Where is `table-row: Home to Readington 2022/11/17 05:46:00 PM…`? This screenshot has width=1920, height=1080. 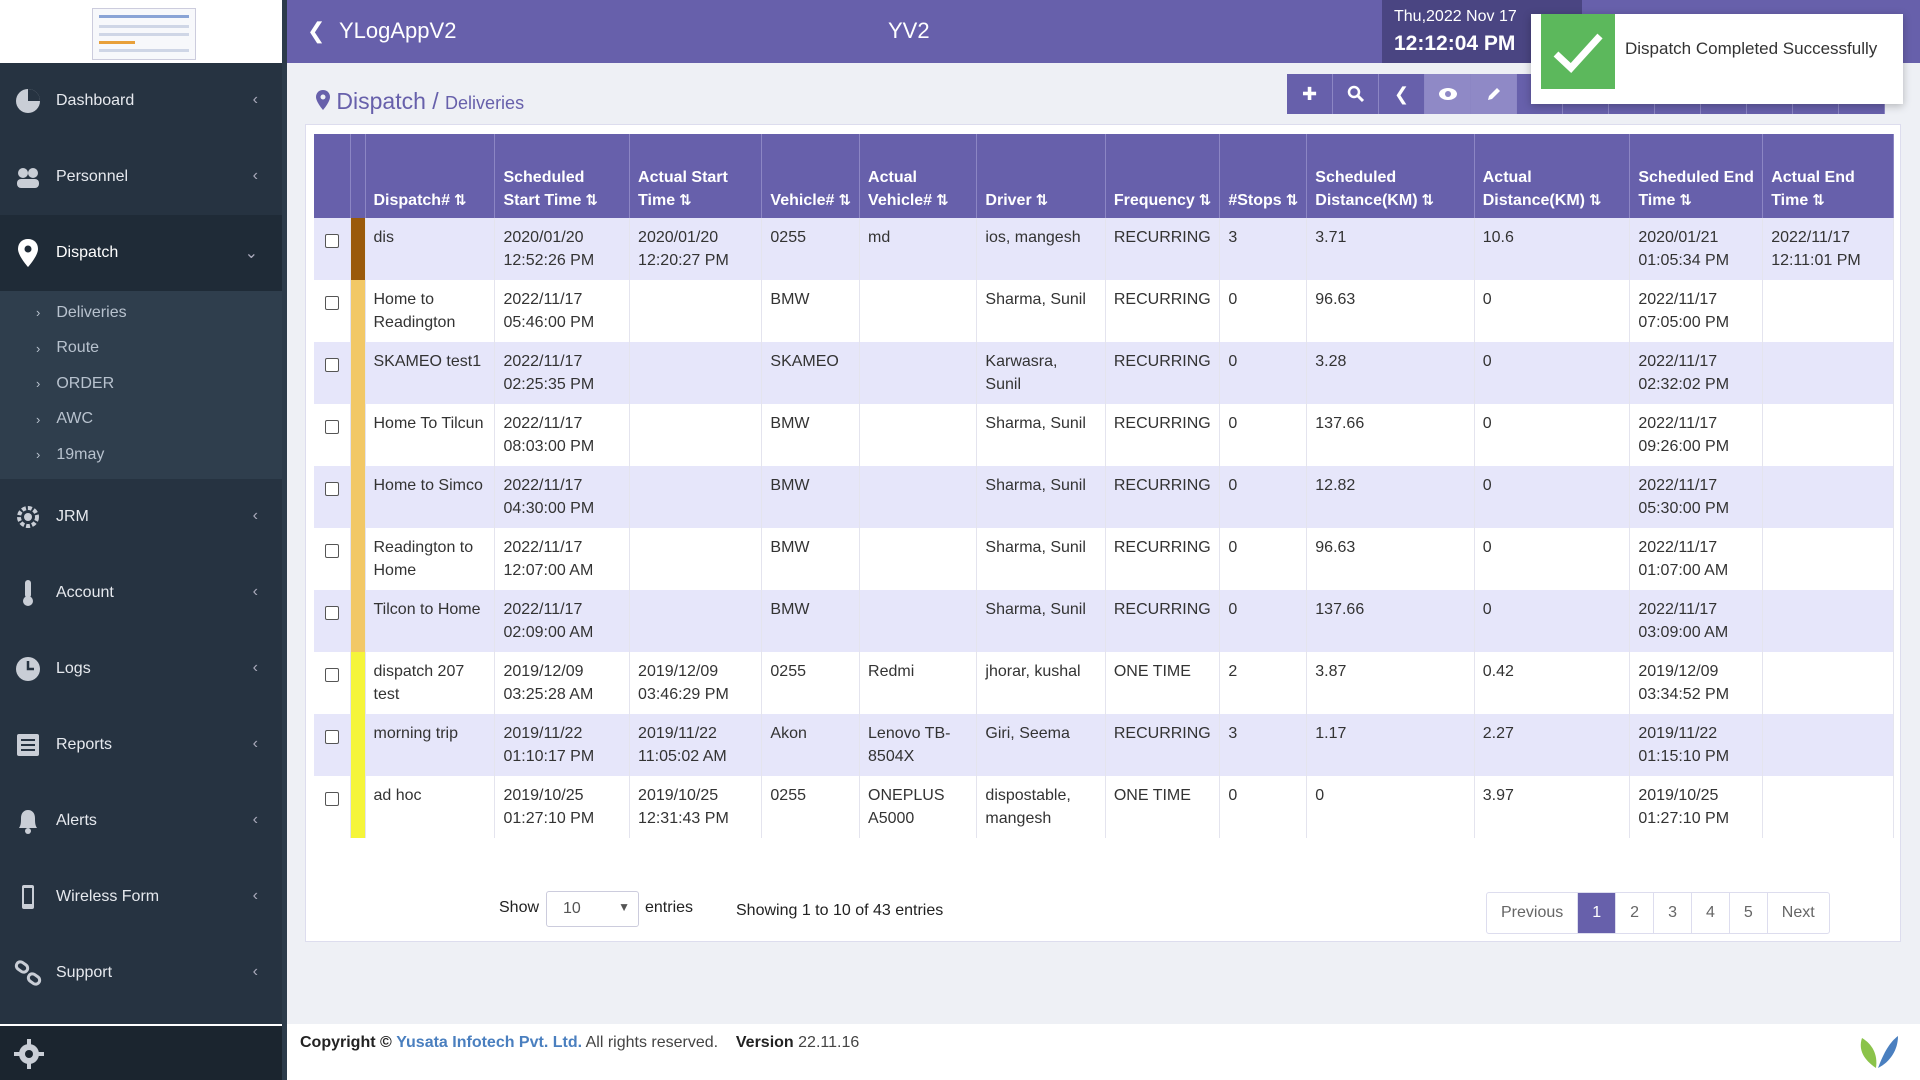 table-row: Home to Readington 2022/11/17 05:46:00 PM… is located at coordinates (1104, 311).